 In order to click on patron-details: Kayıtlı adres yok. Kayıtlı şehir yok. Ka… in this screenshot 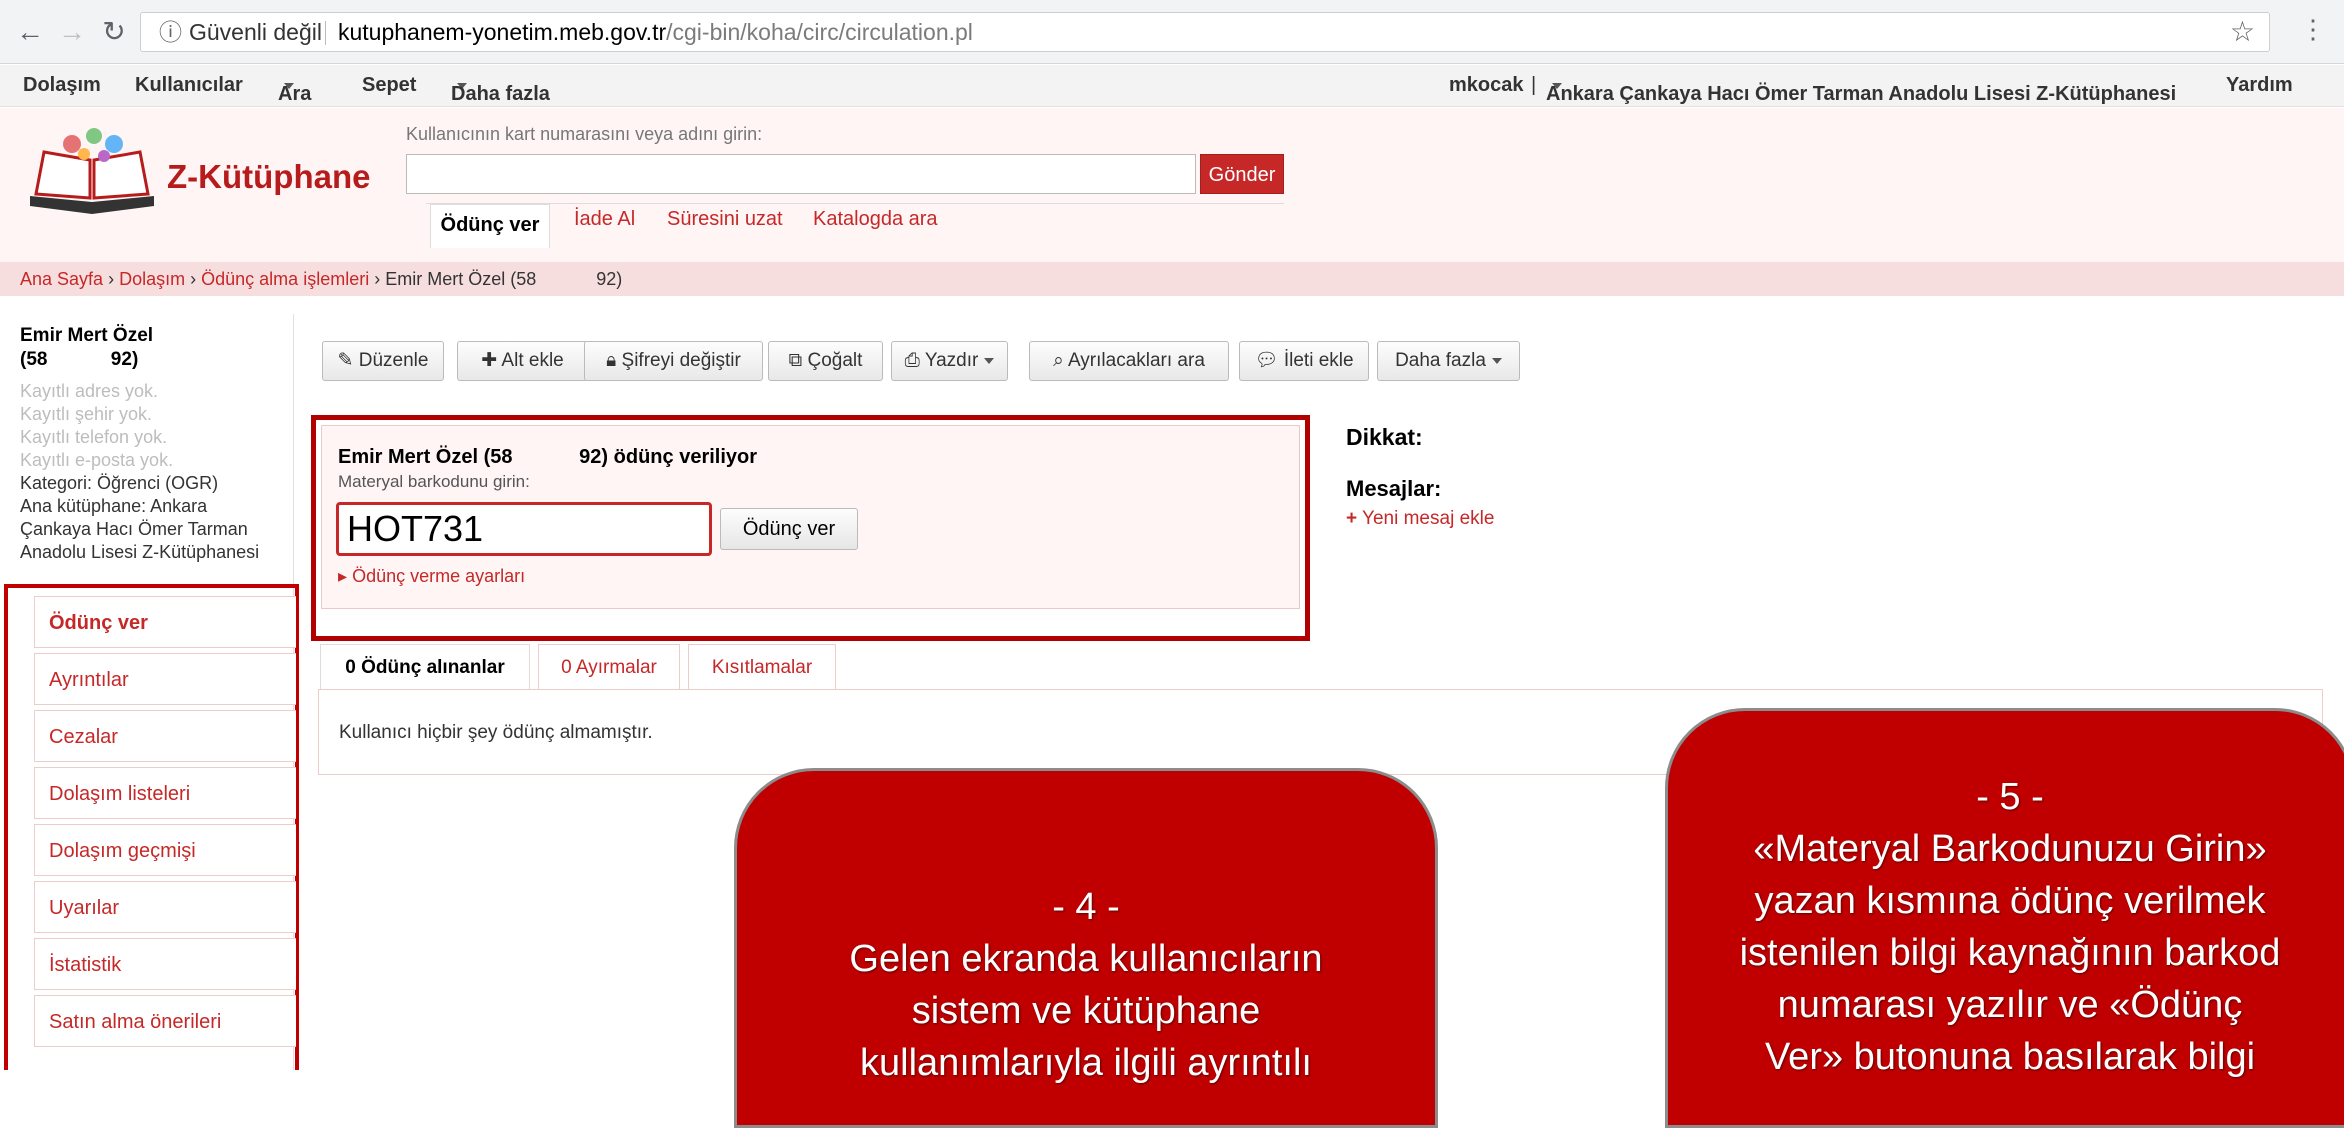, I will do `click(140, 471)`.